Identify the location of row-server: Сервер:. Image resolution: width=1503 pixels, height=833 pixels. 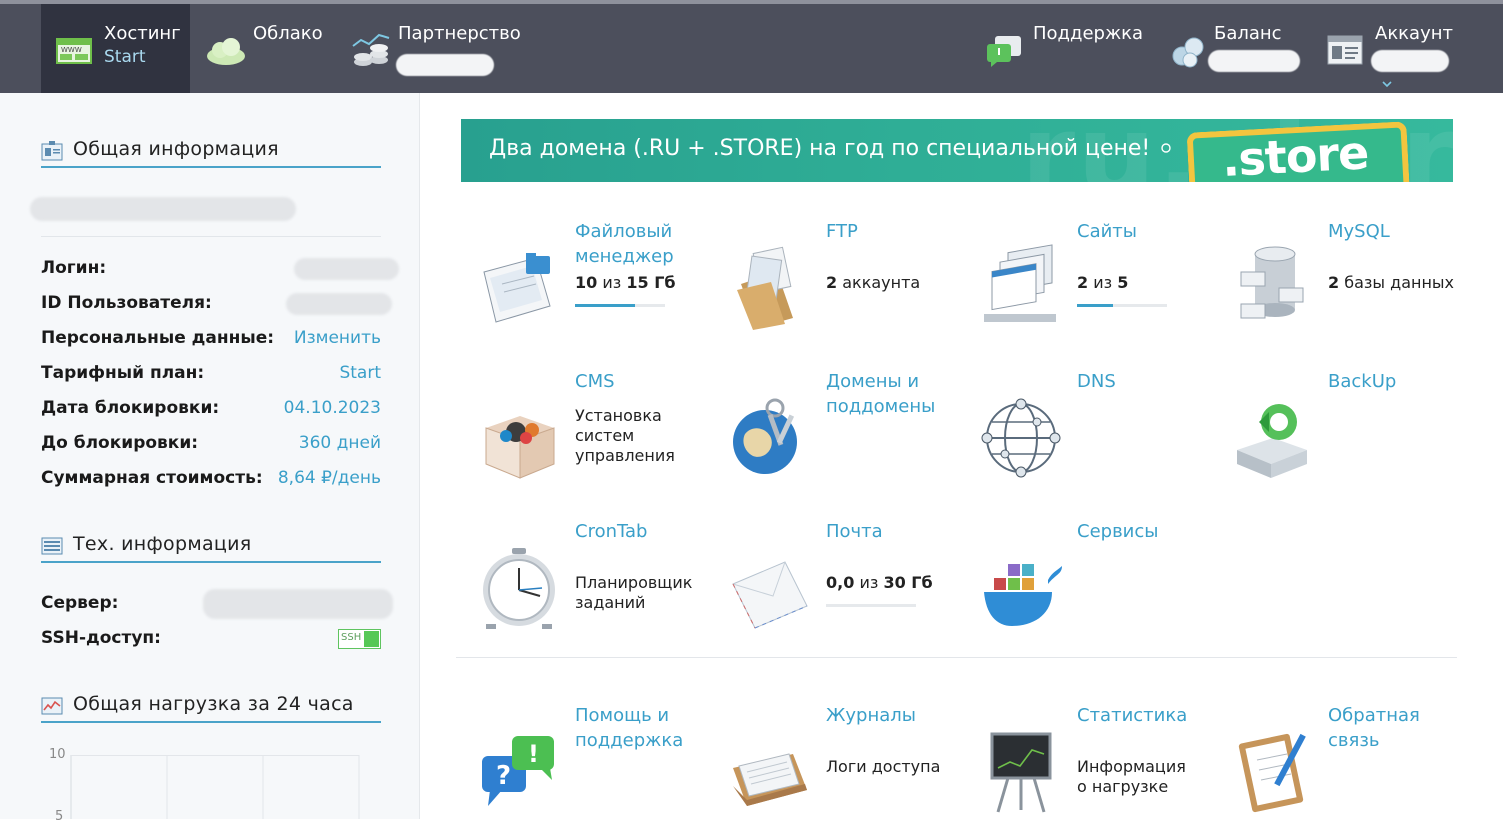
(217, 604).